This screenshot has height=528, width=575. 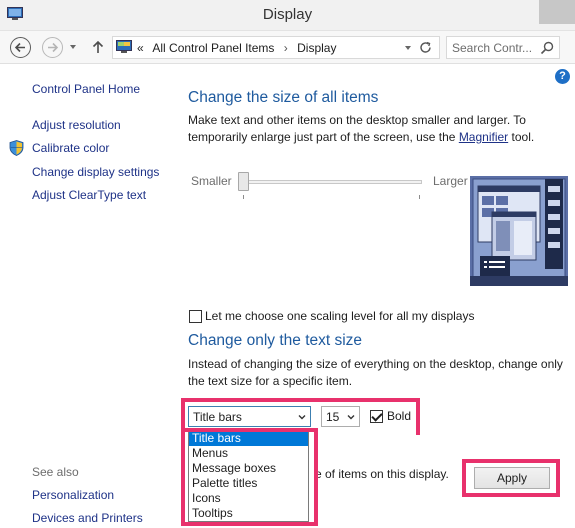 I want to click on address-toolbar: « All Control Panel Items › Display, so click(x=287, y=47).